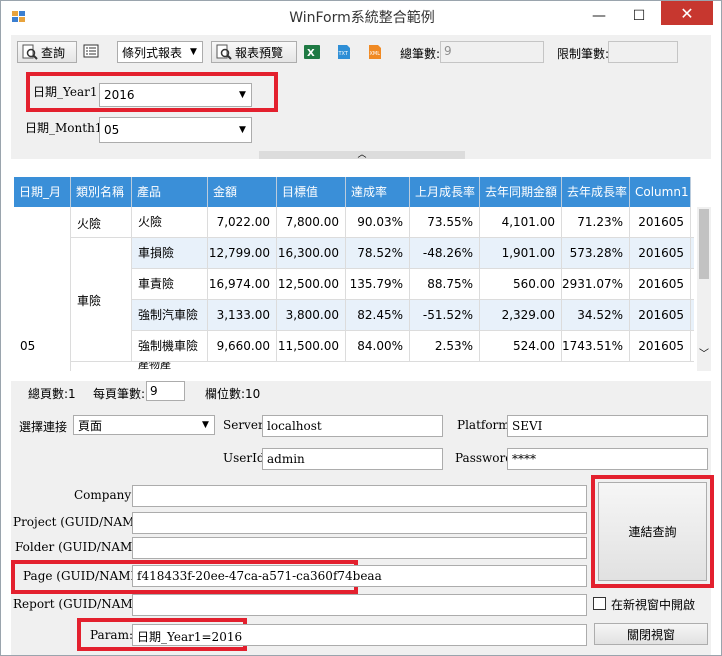  I want to click on company-label: Company:, so click(105, 495).